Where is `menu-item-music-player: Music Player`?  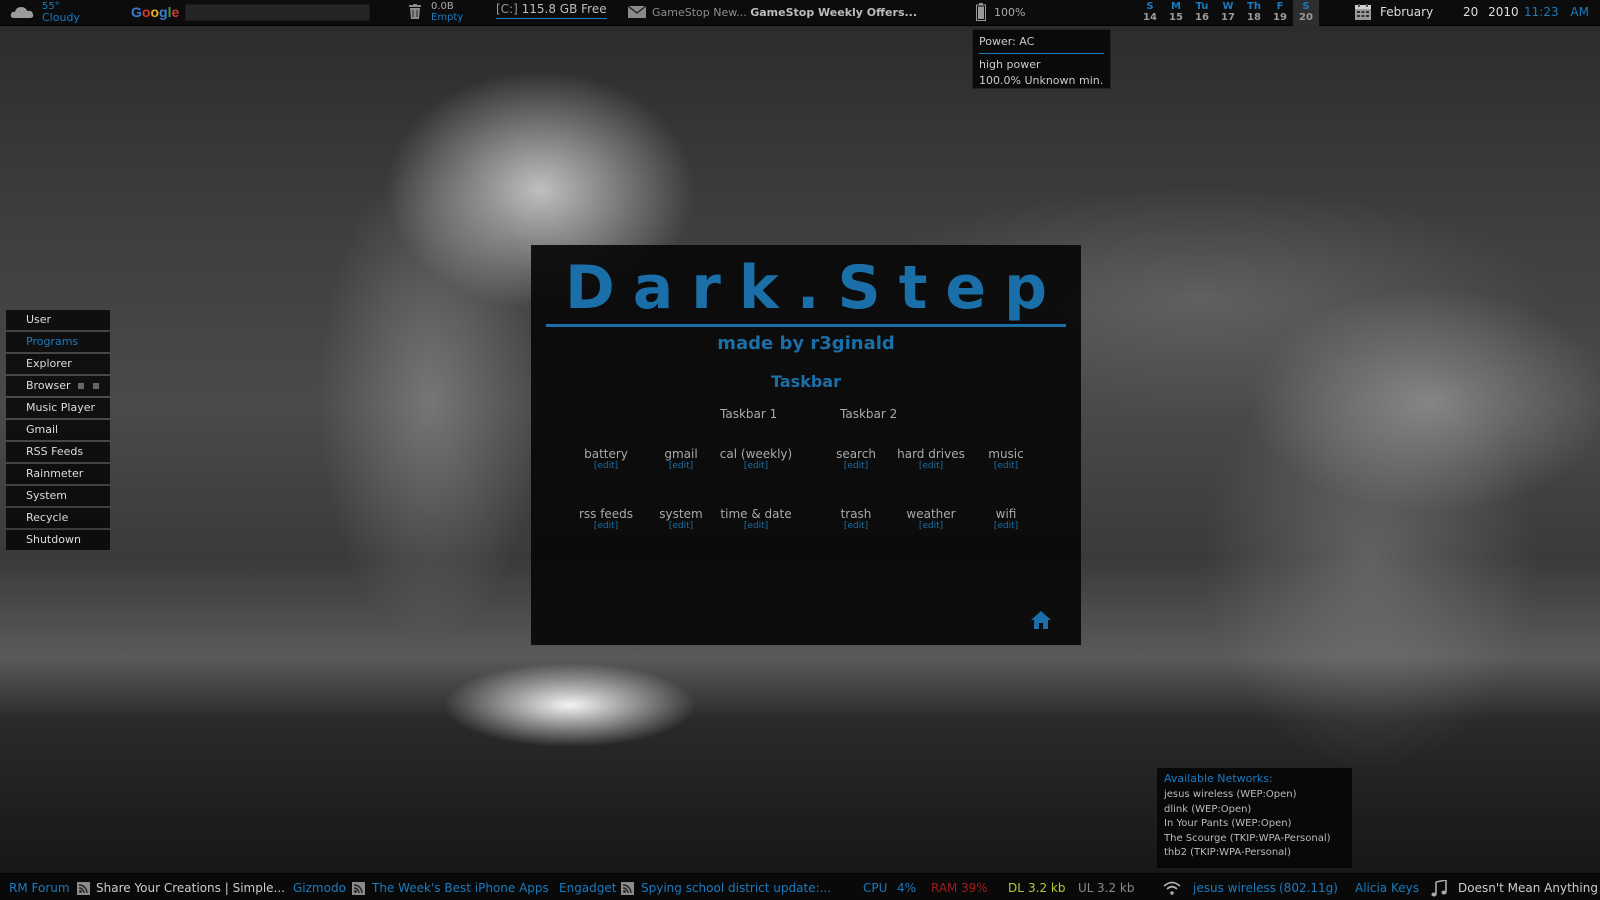
menu-item-music-player: Music Player is located at coordinates (58, 408).